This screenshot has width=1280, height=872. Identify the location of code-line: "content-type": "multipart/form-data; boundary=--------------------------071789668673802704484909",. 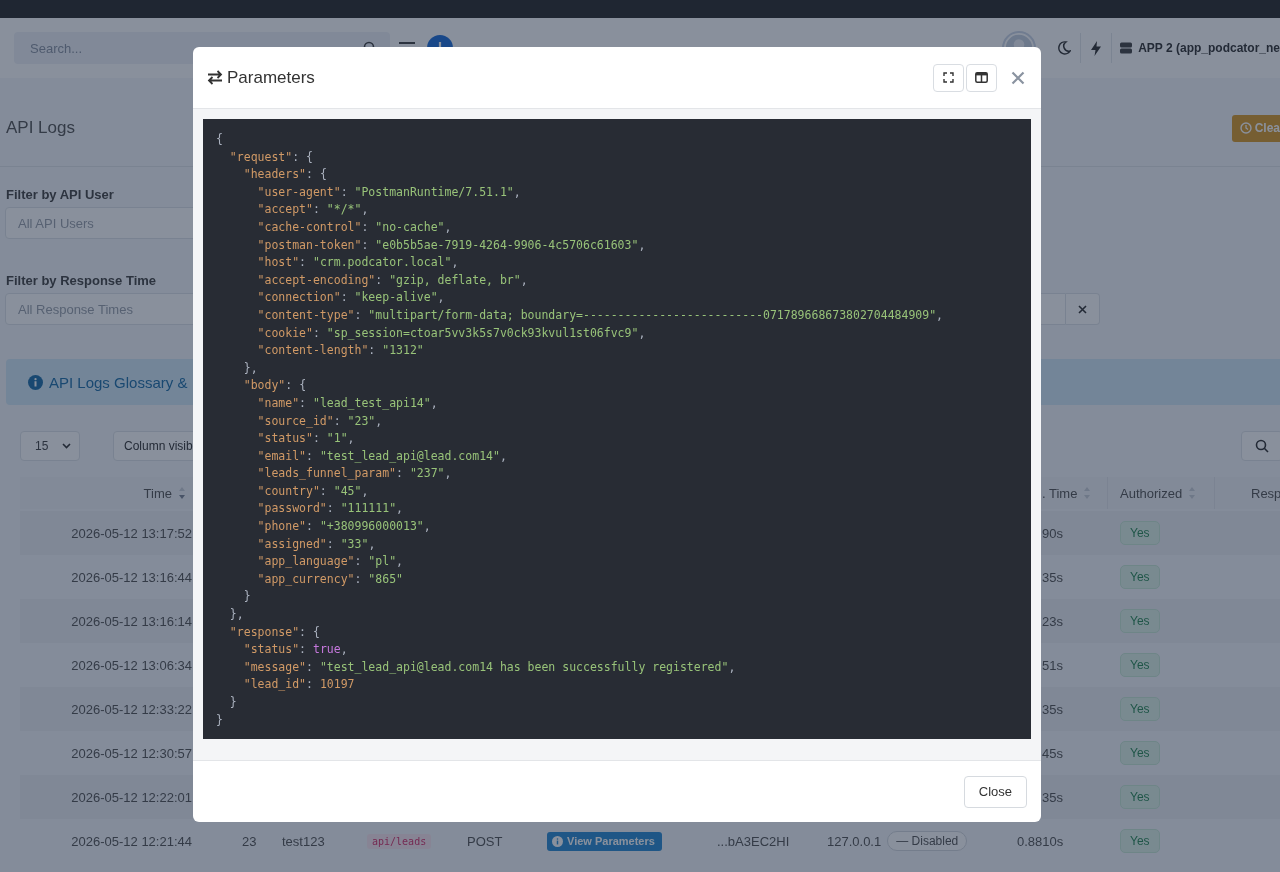
(600, 315).